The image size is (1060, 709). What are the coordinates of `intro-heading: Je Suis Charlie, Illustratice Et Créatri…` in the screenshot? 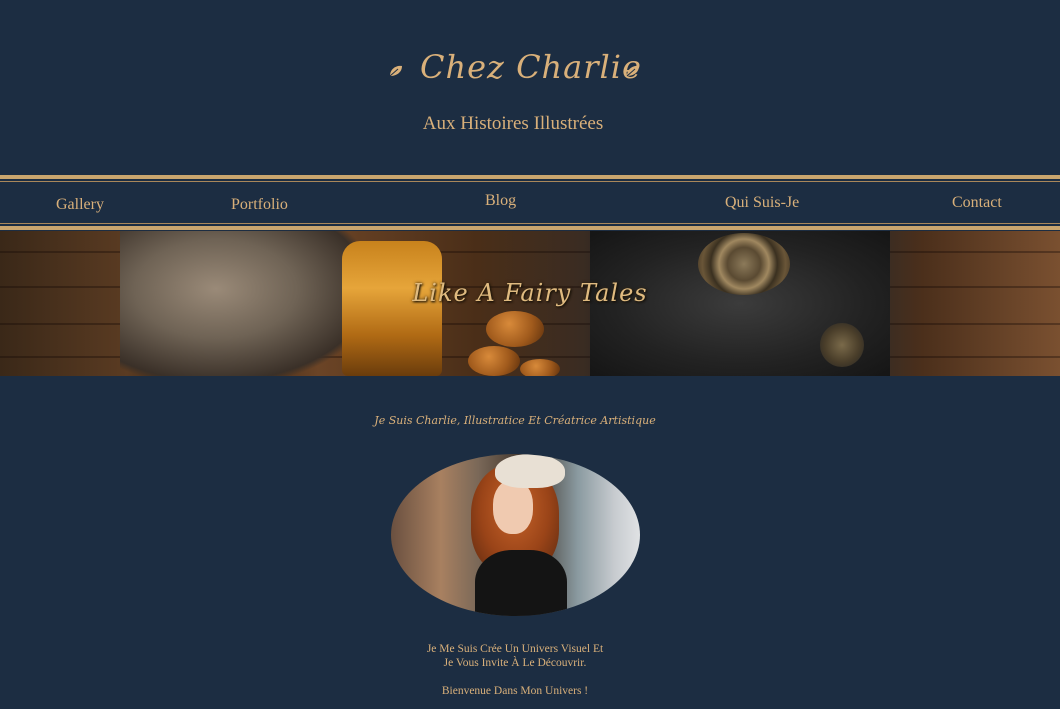 It's located at (515, 420).